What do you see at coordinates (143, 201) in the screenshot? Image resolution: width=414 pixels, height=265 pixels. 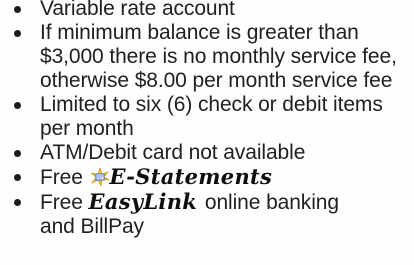 I see `easylink-brand-wordmark: EasyLink` at bounding box center [143, 201].